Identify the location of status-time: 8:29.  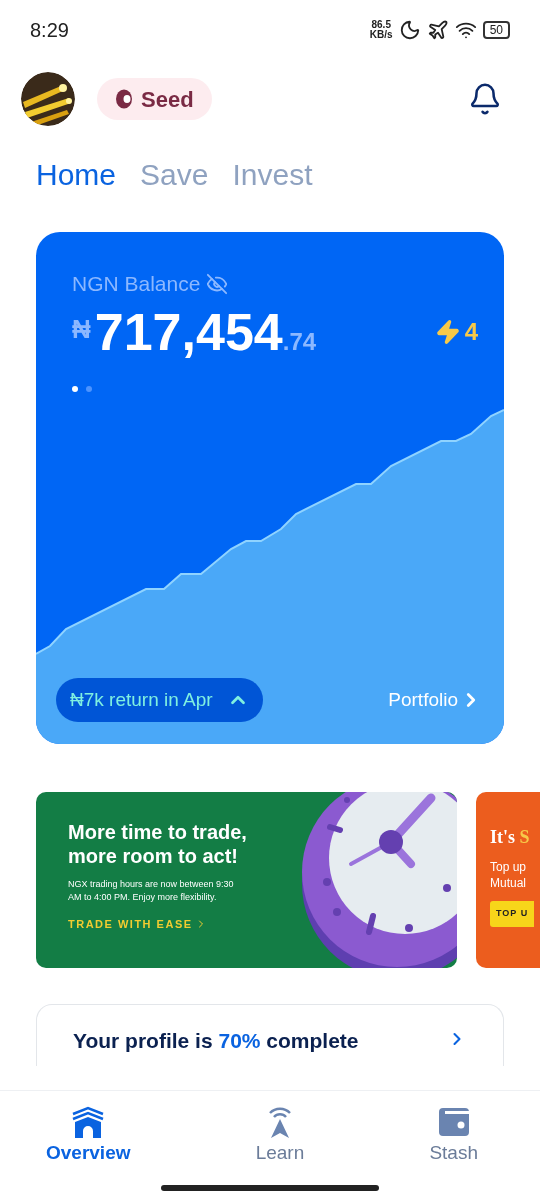
(49, 30).